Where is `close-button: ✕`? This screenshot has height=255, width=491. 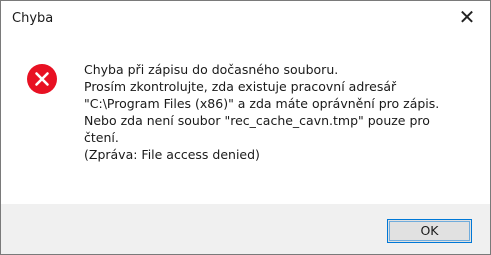
close-button: ✕ is located at coordinates (467, 17).